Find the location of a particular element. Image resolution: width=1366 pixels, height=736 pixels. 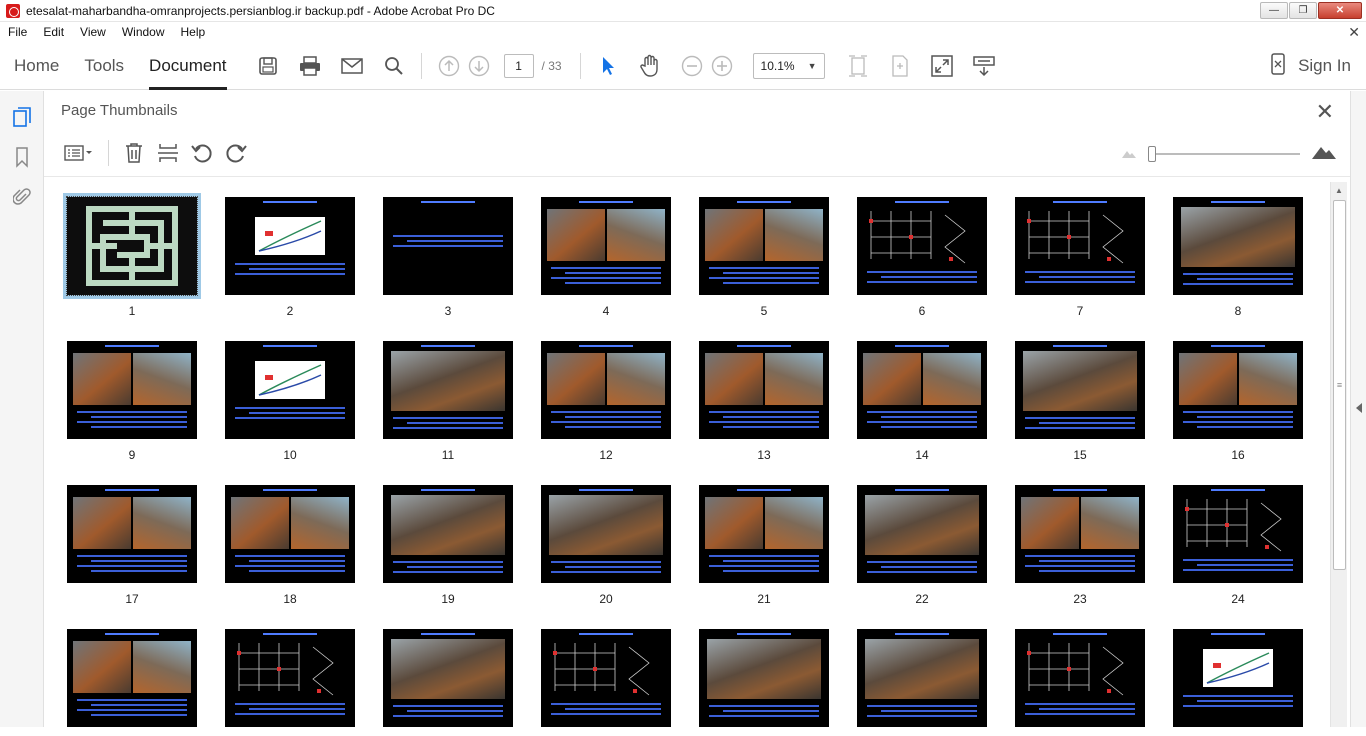

scroll-up-icon: ▲ is located at coordinates (1339, 190).